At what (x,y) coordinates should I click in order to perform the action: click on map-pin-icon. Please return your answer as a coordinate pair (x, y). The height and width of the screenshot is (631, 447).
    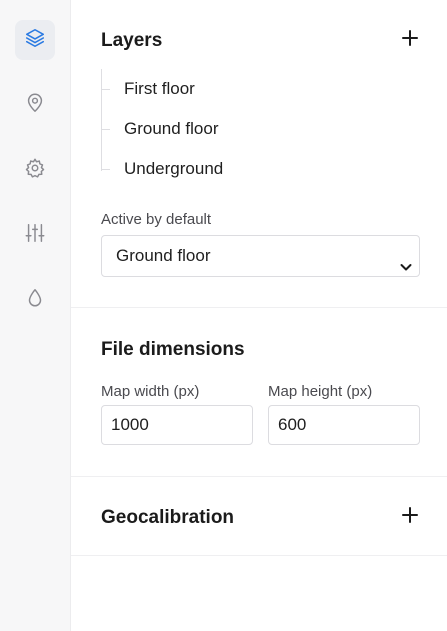
    Looking at the image, I should click on (35, 105).